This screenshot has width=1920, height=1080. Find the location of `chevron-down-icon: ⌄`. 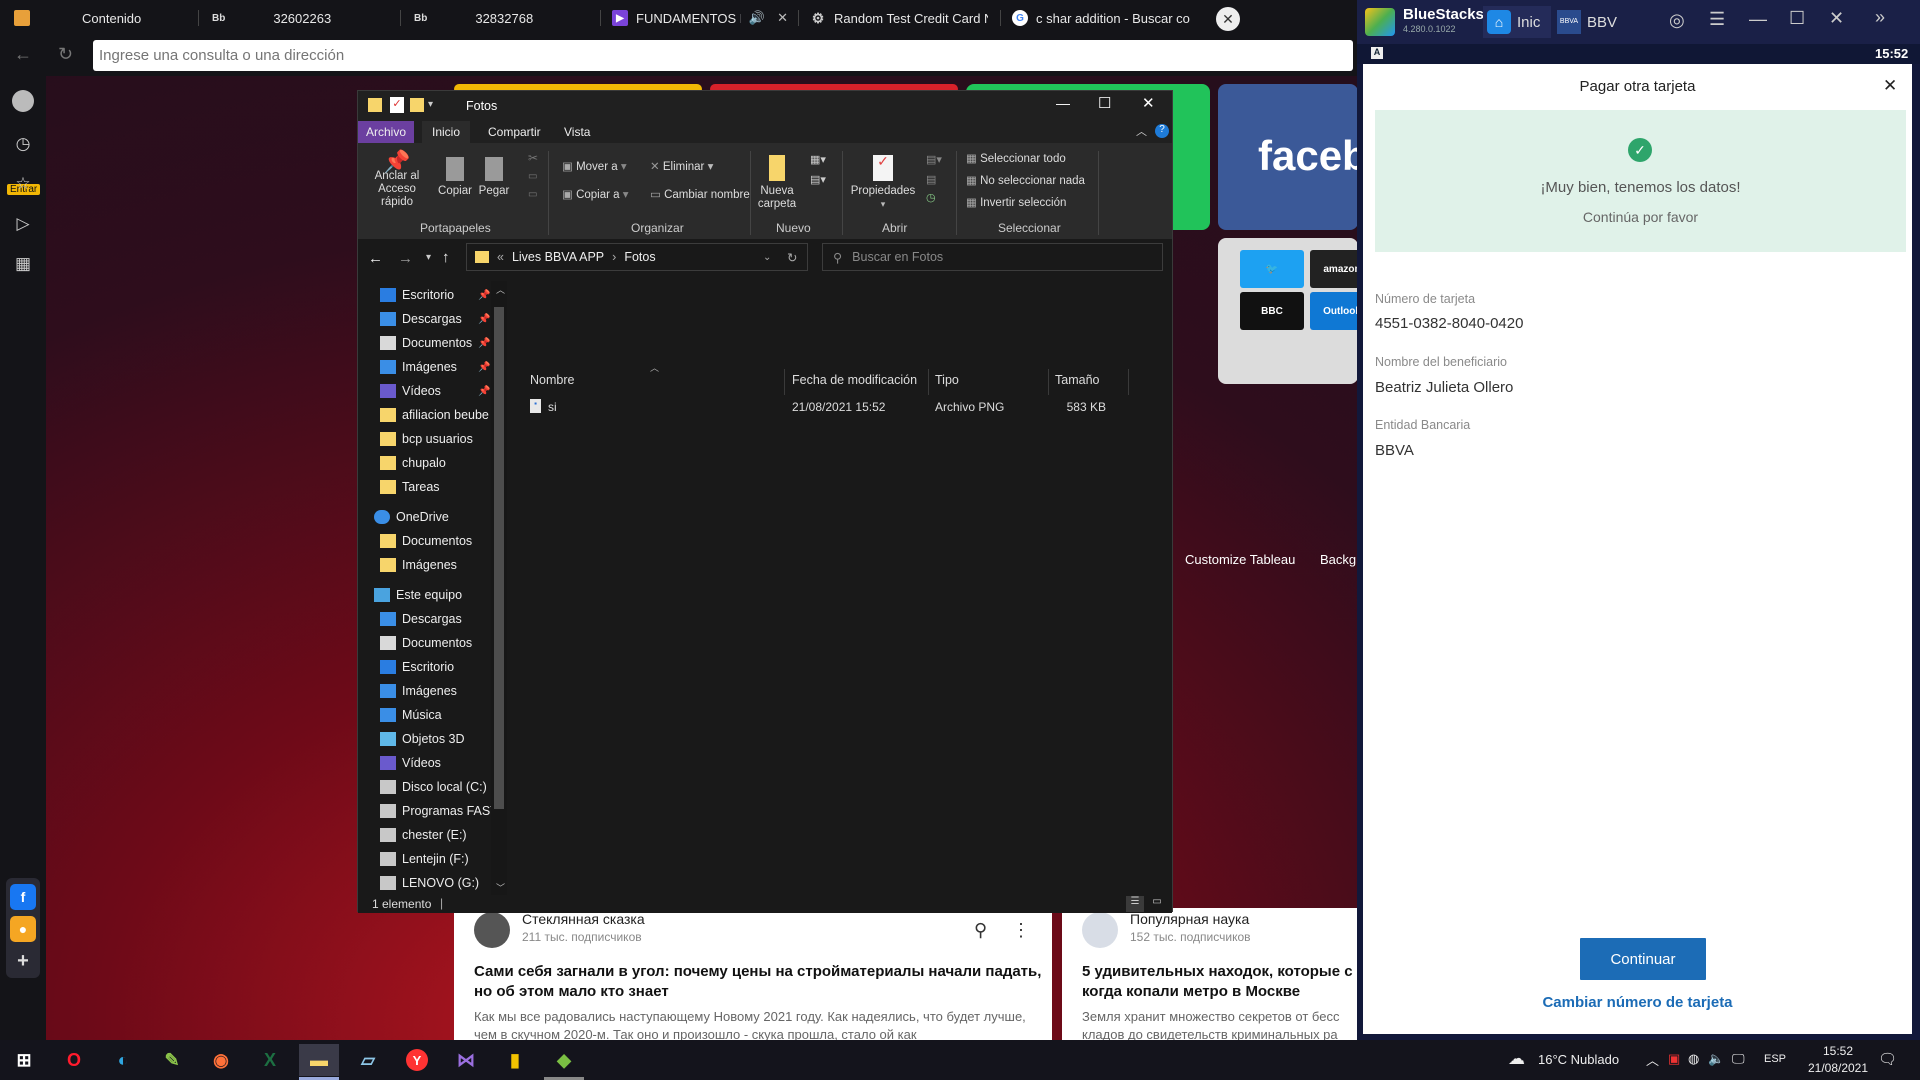

chevron-down-icon: ⌄ is located at coordinates (767, 257).